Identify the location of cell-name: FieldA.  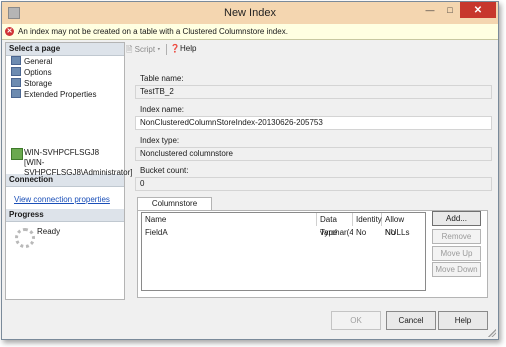
(156, 232).